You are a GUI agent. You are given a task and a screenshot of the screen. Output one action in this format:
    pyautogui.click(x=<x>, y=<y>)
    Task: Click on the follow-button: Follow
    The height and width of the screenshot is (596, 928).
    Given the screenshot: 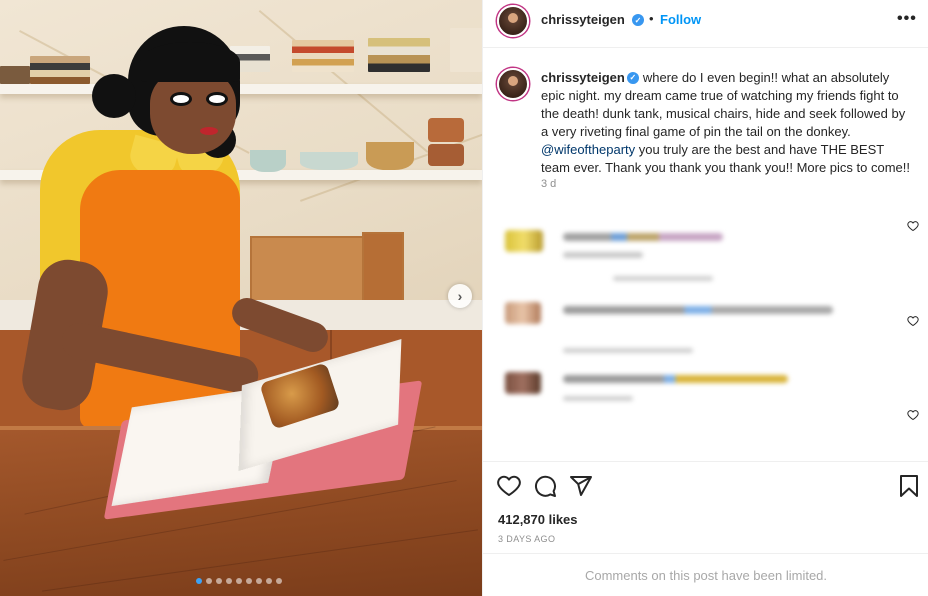 What is the action you would take?
    pyautogui.click(x=680, y=19)
    